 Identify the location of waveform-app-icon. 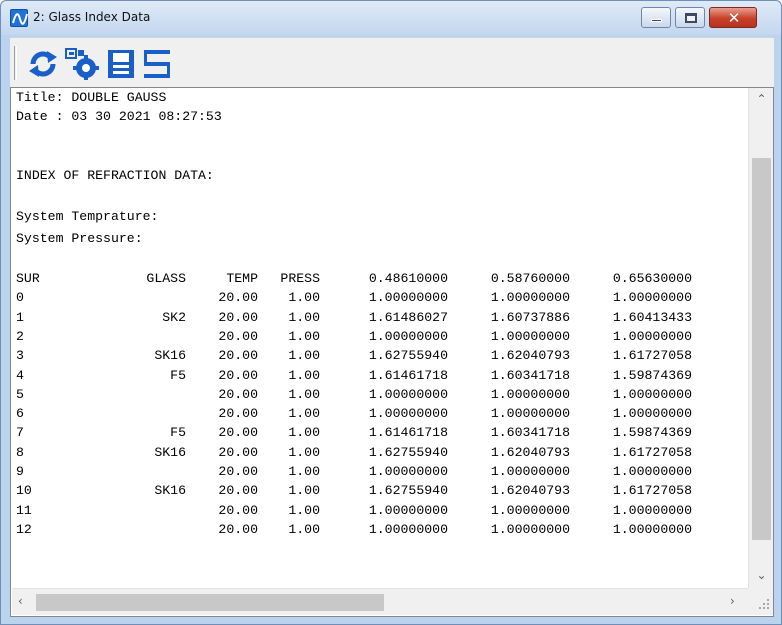
(19, 18).